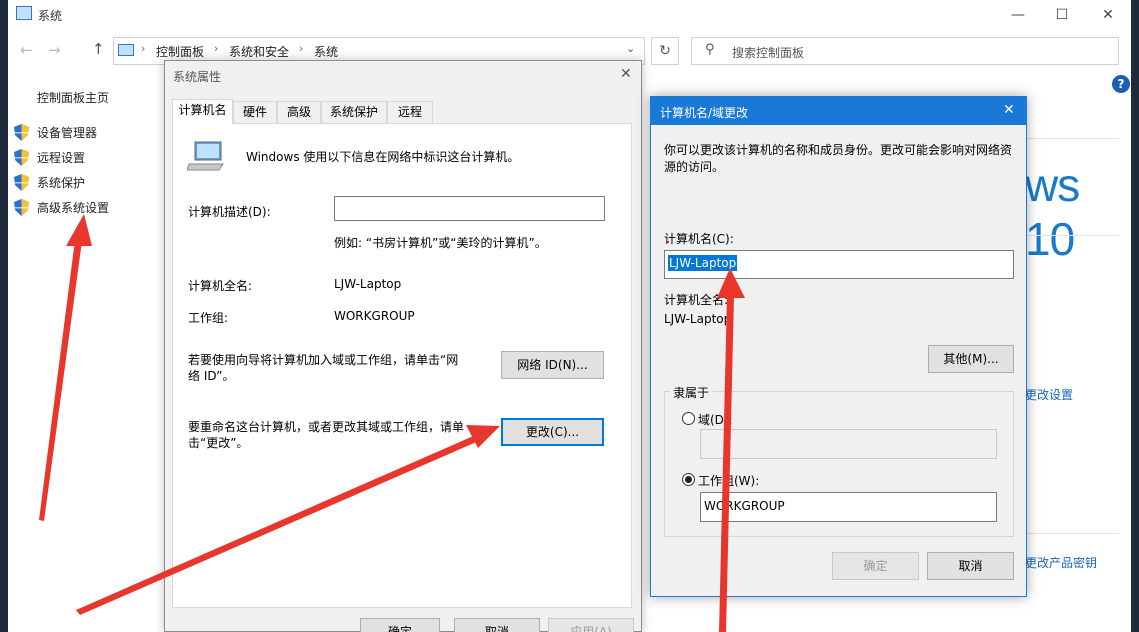 The height and width of the screenshot is (632, 1139). Describe the element at coordinates (323, 368) in the screenshot. I see `network-id-text: 若要使用向导将计算机加入域或工作组，请单击“网络 ID”。` at that location.